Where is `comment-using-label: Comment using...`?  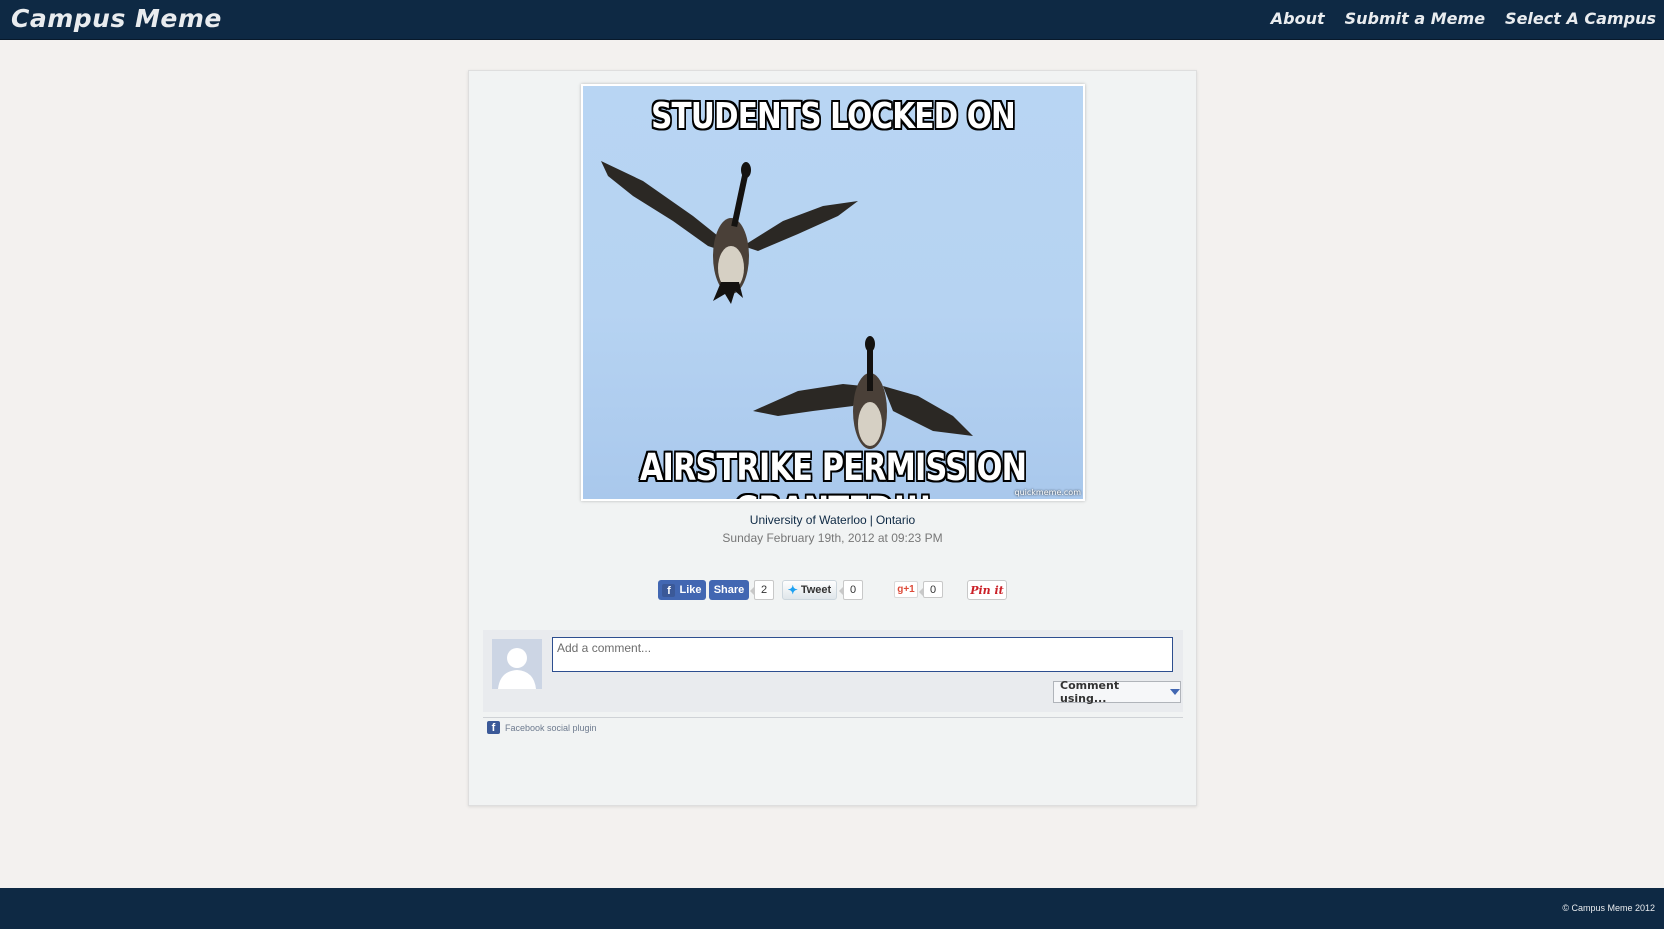 comment-using-label: Comment using... is located at coordinates (1090, 692).